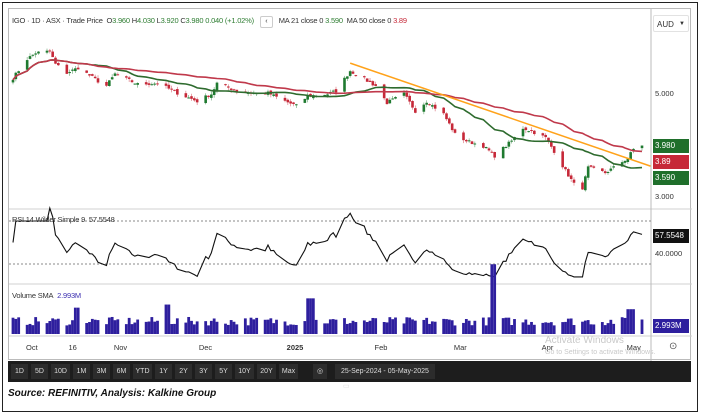 This screenshot has height=416, width=702. I want to click on clock-icon: ◎, so click(320, 371).